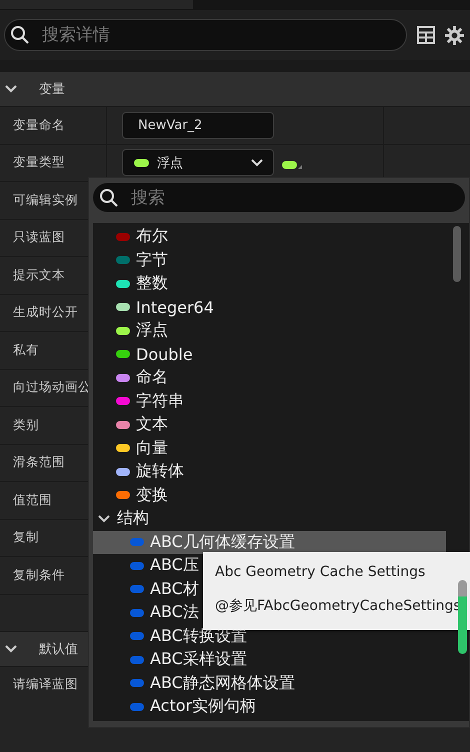  I want to click on section-title: 默认值, so click(58, 649).